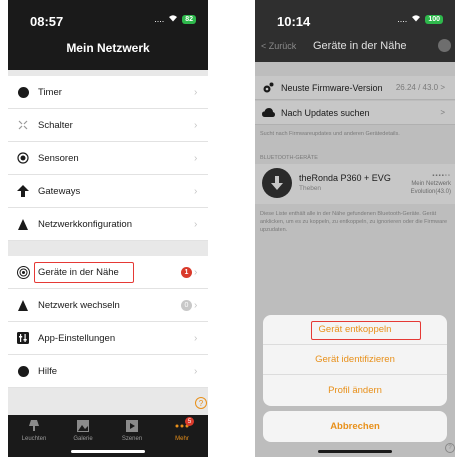 This screenshot has height=457, width=461. I want to click on gateway-icon, so click(23, 191).